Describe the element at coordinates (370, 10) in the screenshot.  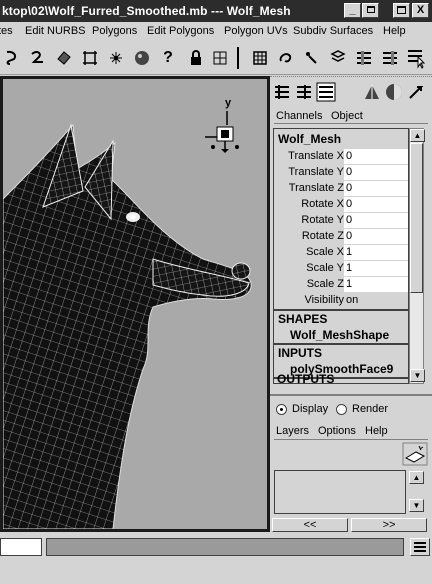
I see `restore-button` at that location.